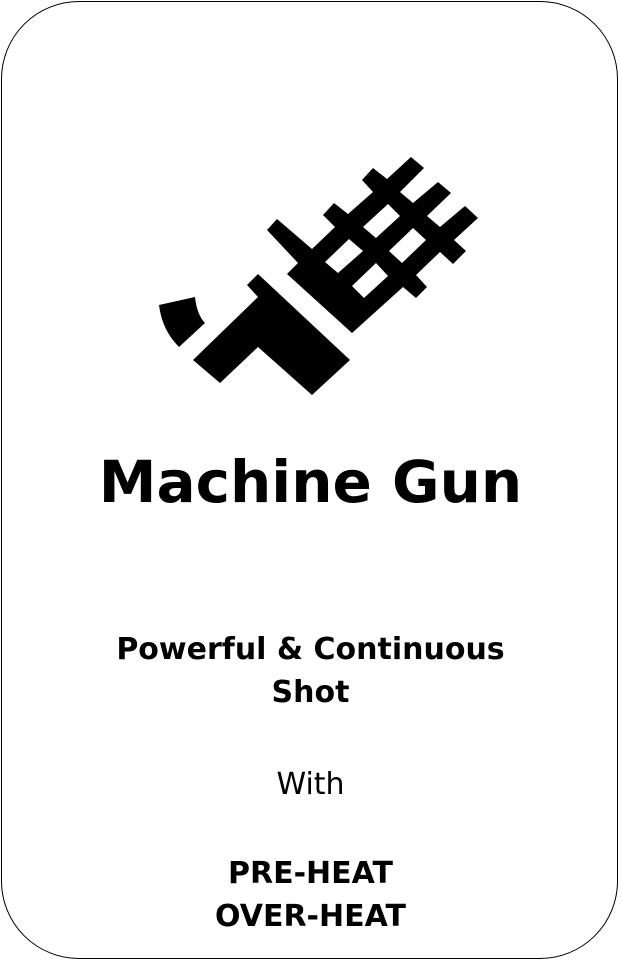 This screenshot has height=964, width=621. What do you see at coordinates (318, 276) in the screenshot?
I see `machine-gun-icon` at bounding box center [318, 276].